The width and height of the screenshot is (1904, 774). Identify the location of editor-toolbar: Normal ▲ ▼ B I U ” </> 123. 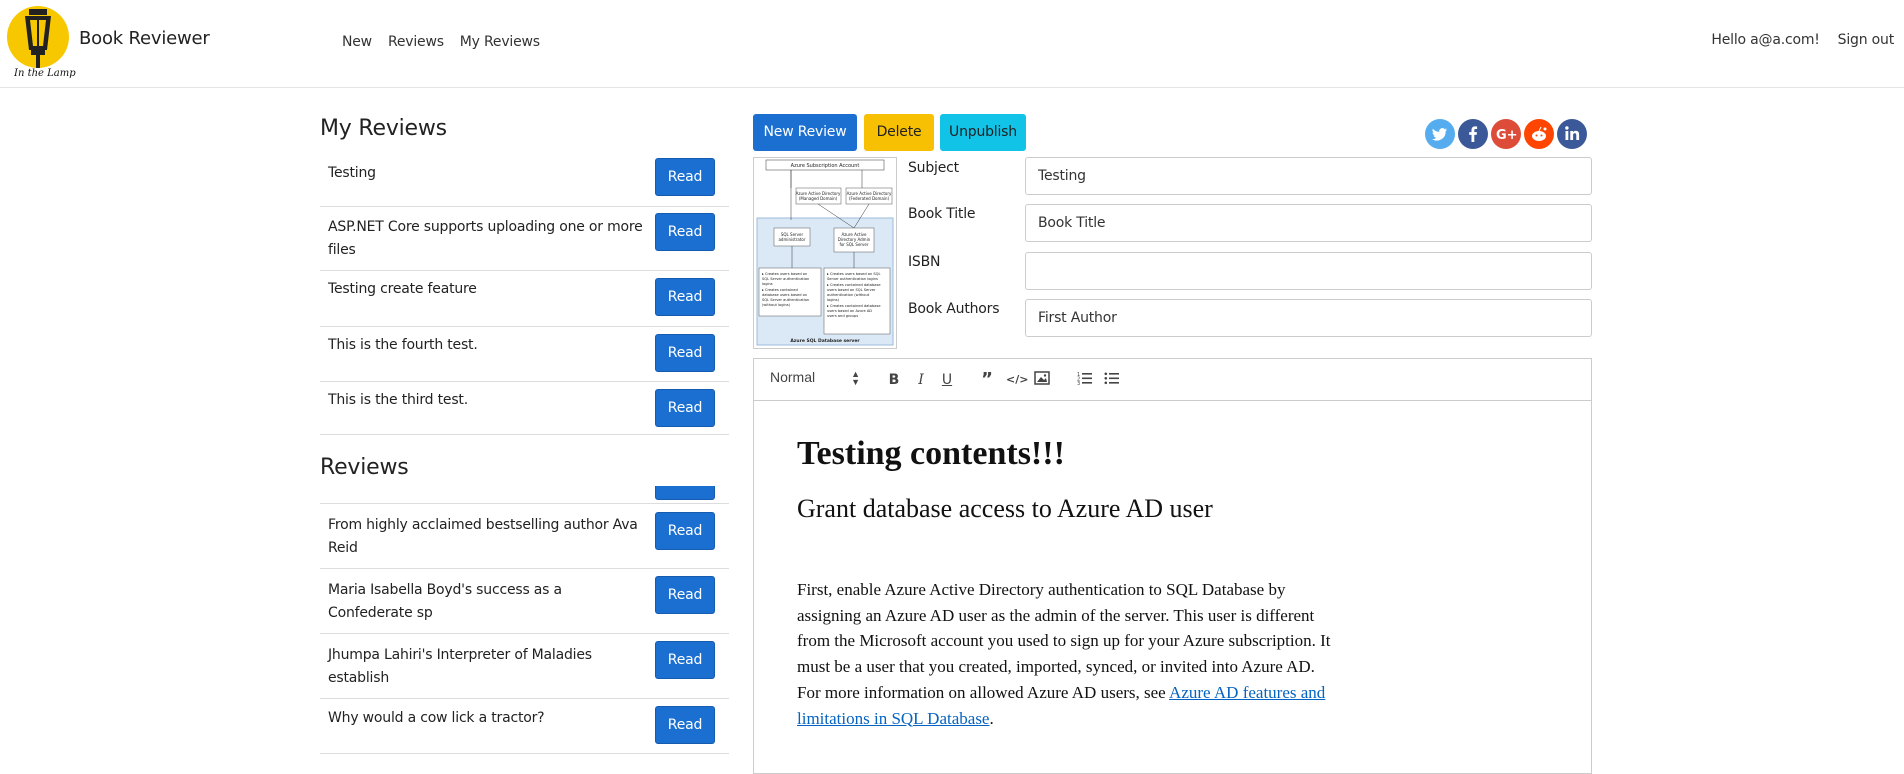
(1172, 380).